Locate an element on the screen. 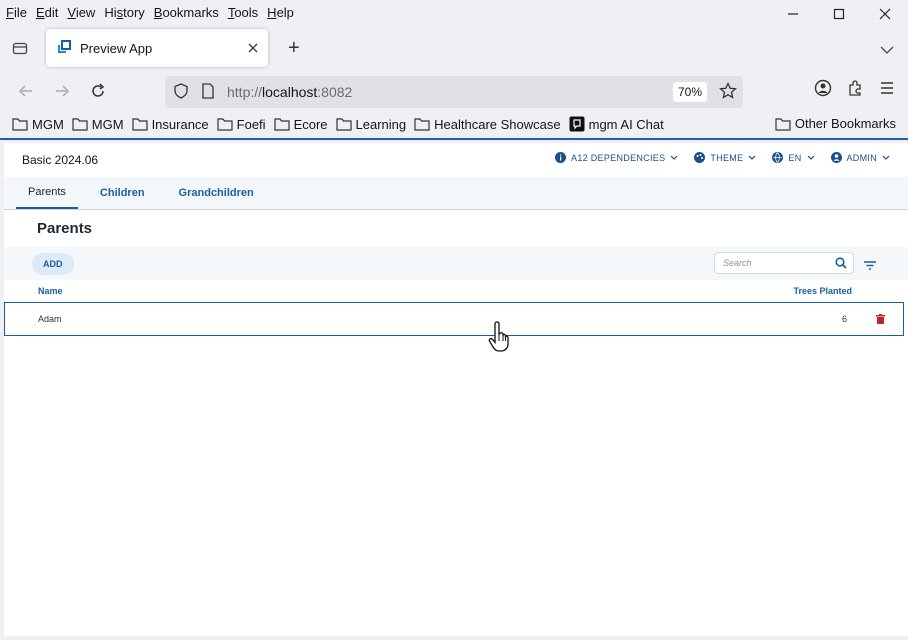  tab-title: Preview App is located at coordinates (116, 48).